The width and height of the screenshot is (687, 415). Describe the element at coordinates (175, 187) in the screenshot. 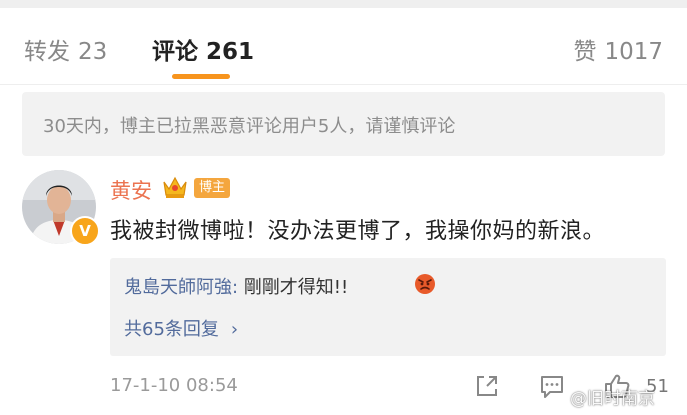

I see `crown-icon` at that location.